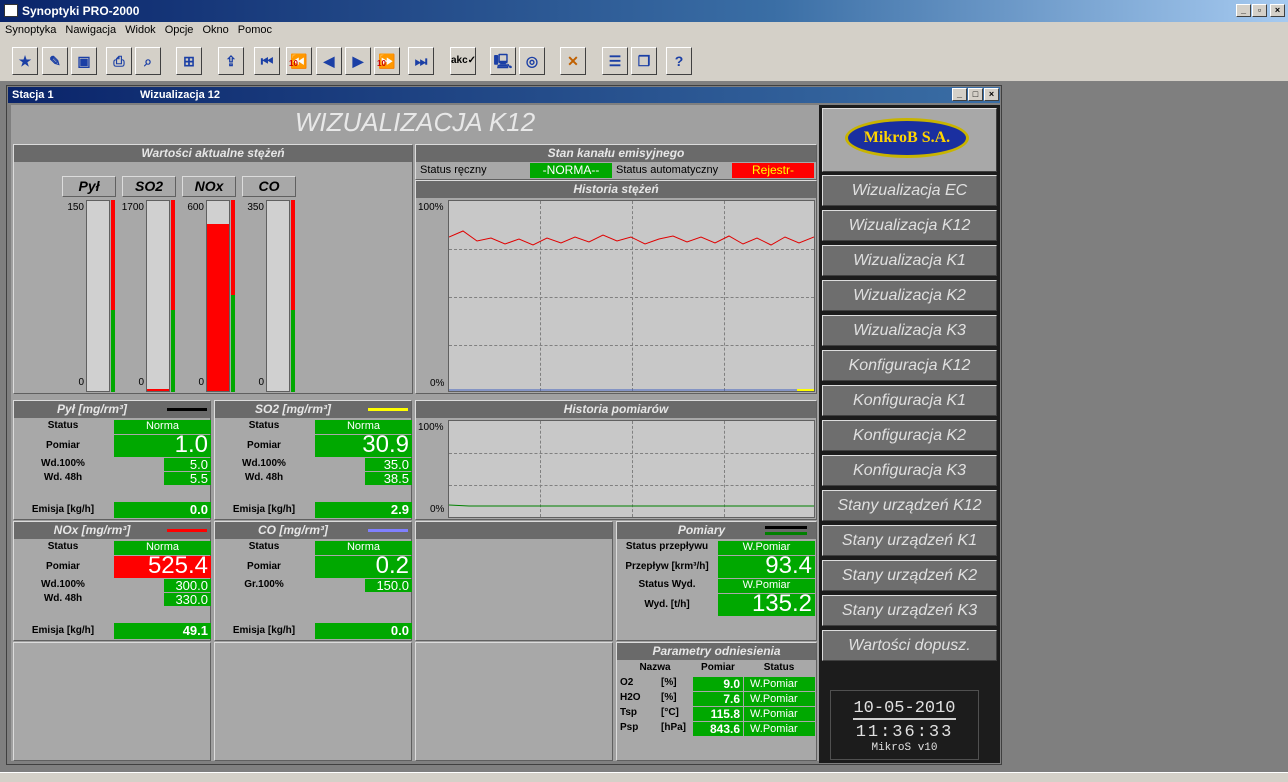 The width and height of the screenshot is (1288, 782). What do you see at coordinates (644, 11) in the screenshot?
I see `app-titlebar: Synoptyki PRO-2000 _ ▫ ×` at bounding box center [644, 11].